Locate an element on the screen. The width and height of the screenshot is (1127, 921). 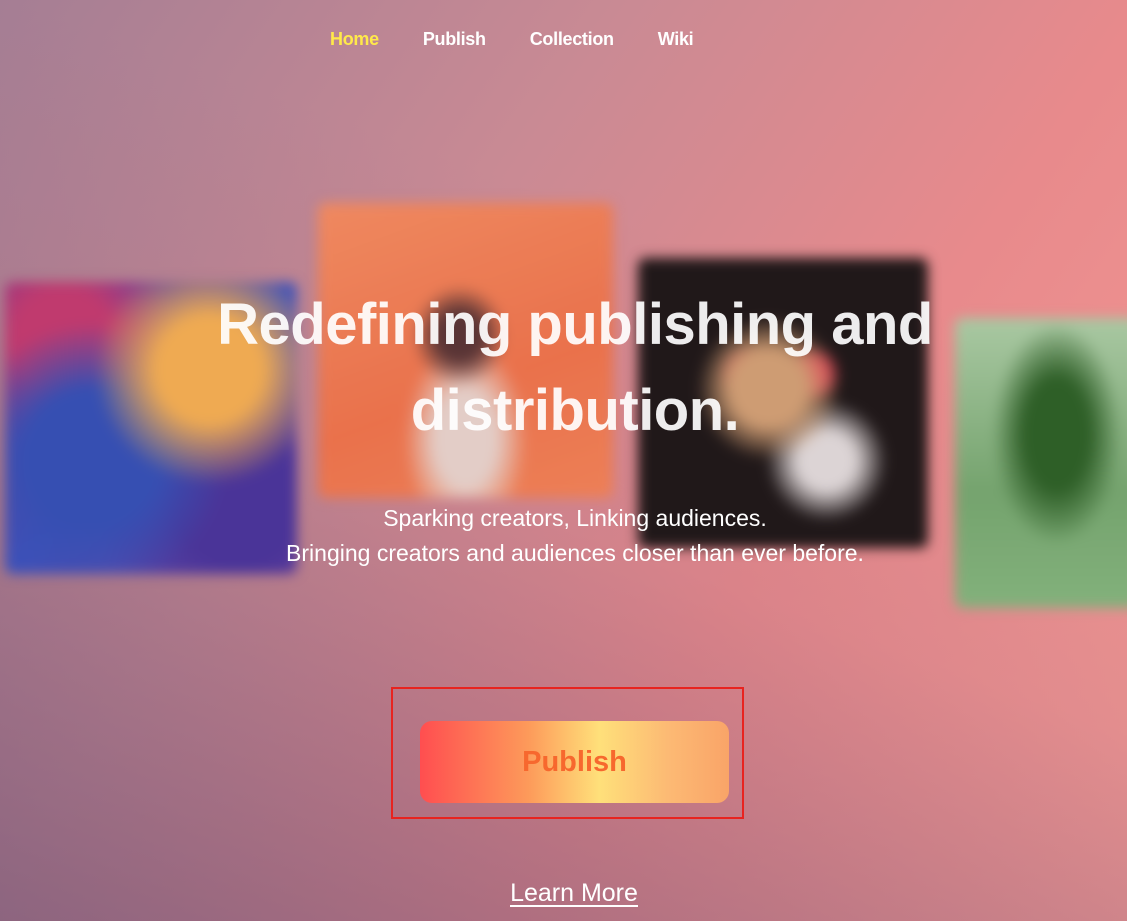
top-nav: Home Publish Collection Wiki is located at coordinates (533, 39).